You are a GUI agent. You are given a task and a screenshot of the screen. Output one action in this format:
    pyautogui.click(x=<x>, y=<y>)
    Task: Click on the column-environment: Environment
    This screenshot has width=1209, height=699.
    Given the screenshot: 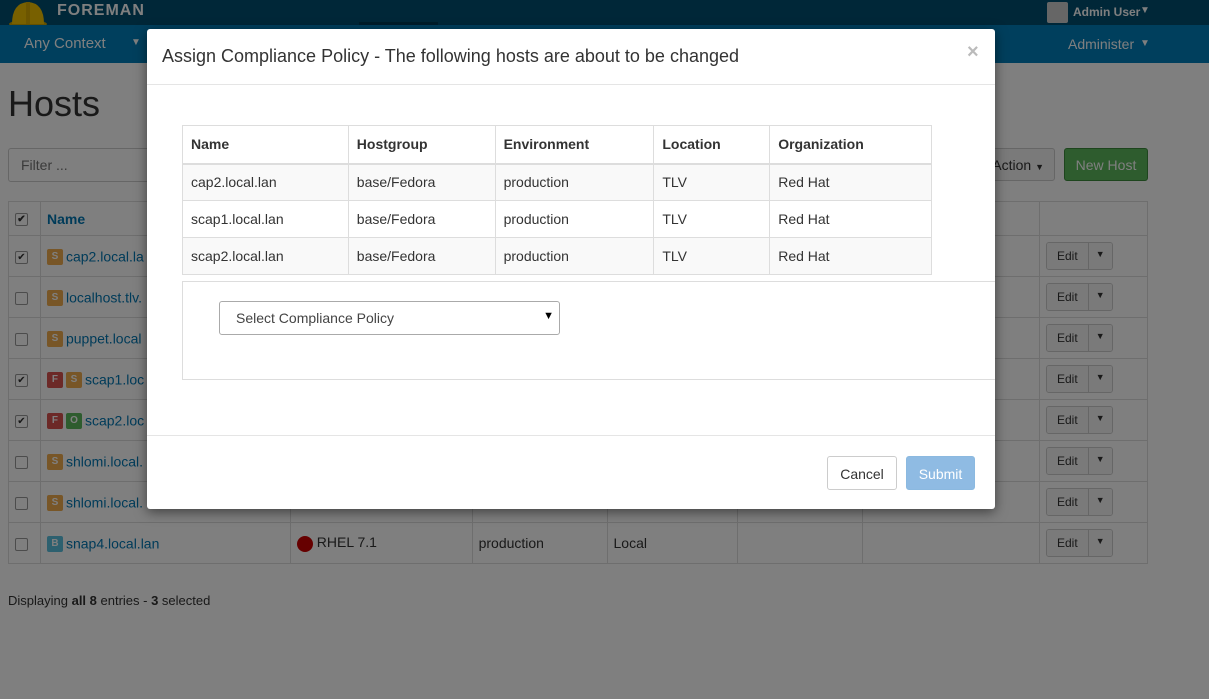 What is the action you would take?
    pyautogui.click(x=574, y=145)
    